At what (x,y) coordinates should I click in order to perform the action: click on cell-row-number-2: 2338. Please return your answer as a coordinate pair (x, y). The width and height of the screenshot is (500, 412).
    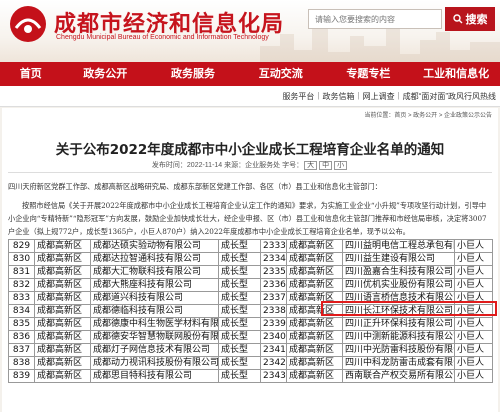
    Looking at the image, I should click on (273, 311).